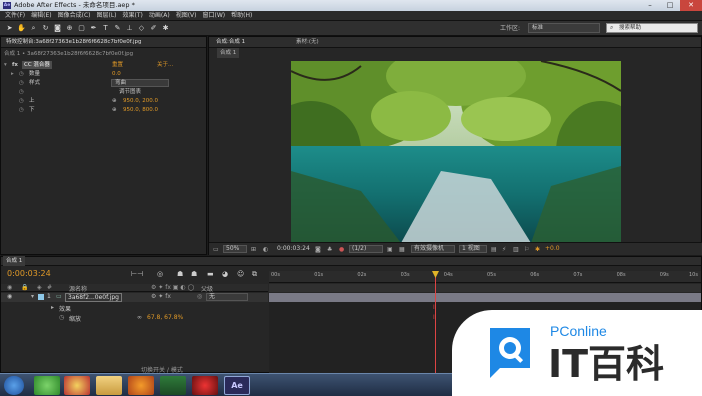  I want to click on file-explorer-icon, so click(109, 385).